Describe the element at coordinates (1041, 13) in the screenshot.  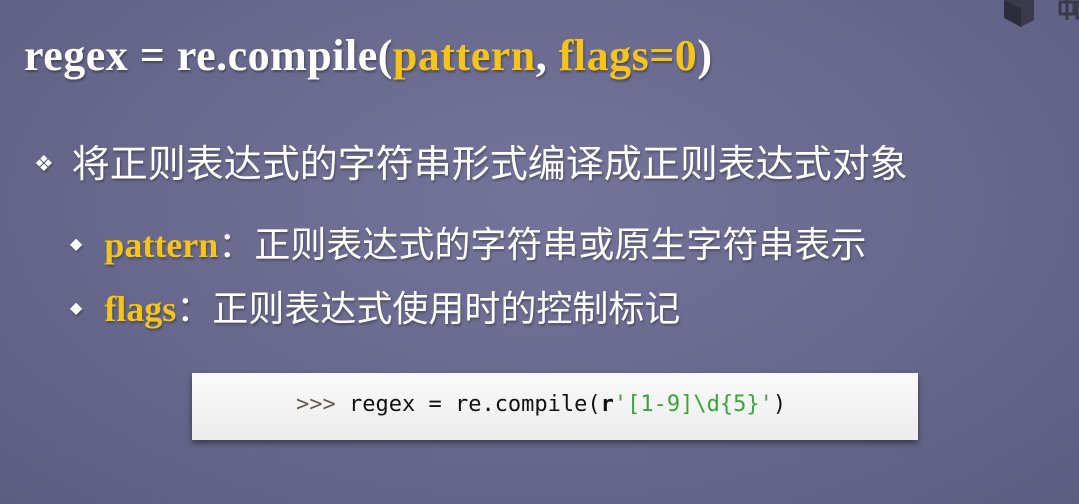
I see `watermark-logo` at that location.